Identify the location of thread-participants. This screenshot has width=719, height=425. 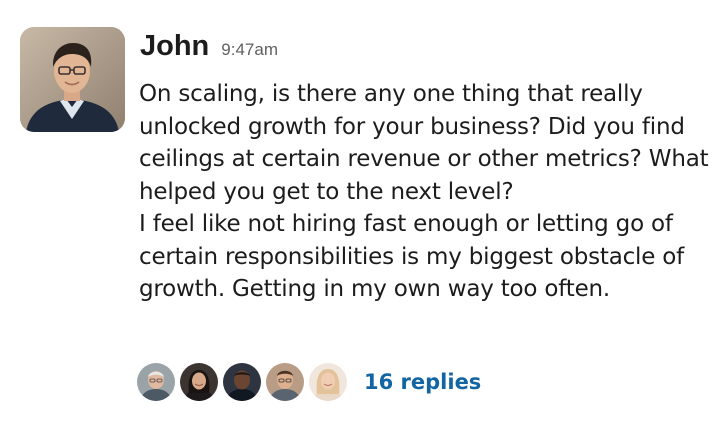
(244, 382).